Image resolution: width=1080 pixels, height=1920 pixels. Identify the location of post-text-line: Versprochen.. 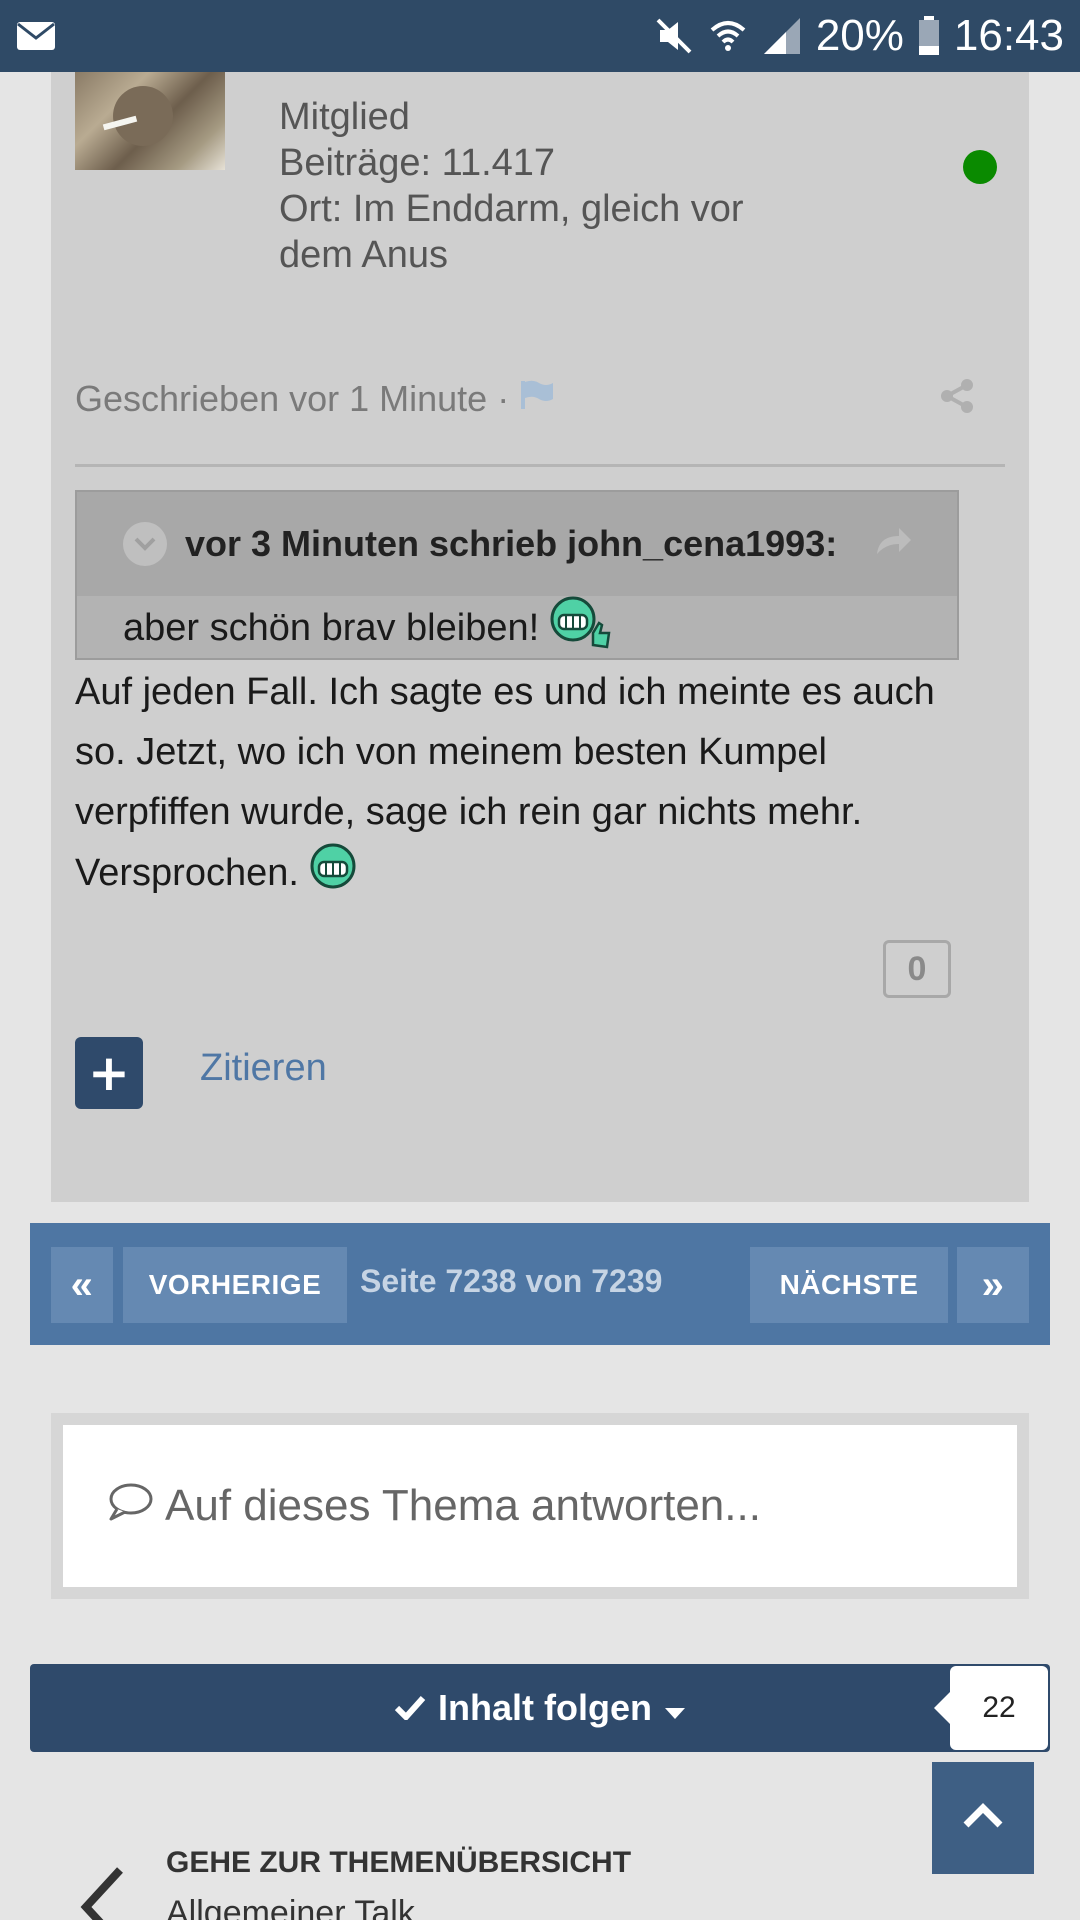
(187, 873).